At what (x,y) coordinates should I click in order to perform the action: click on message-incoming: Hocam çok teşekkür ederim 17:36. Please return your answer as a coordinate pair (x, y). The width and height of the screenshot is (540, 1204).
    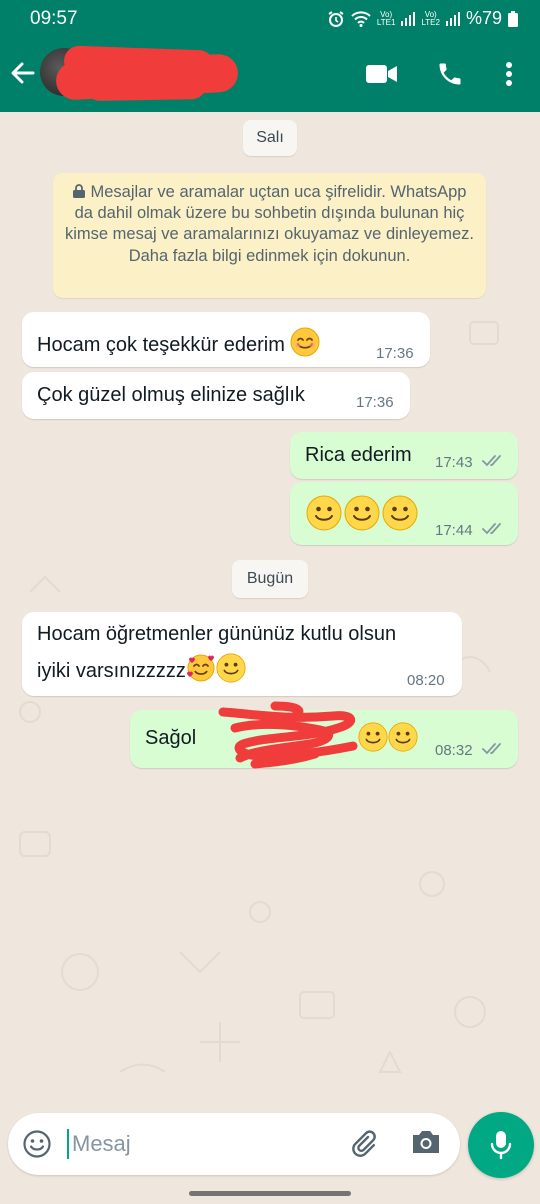
    Looking at the image, I should click on (226, 339).